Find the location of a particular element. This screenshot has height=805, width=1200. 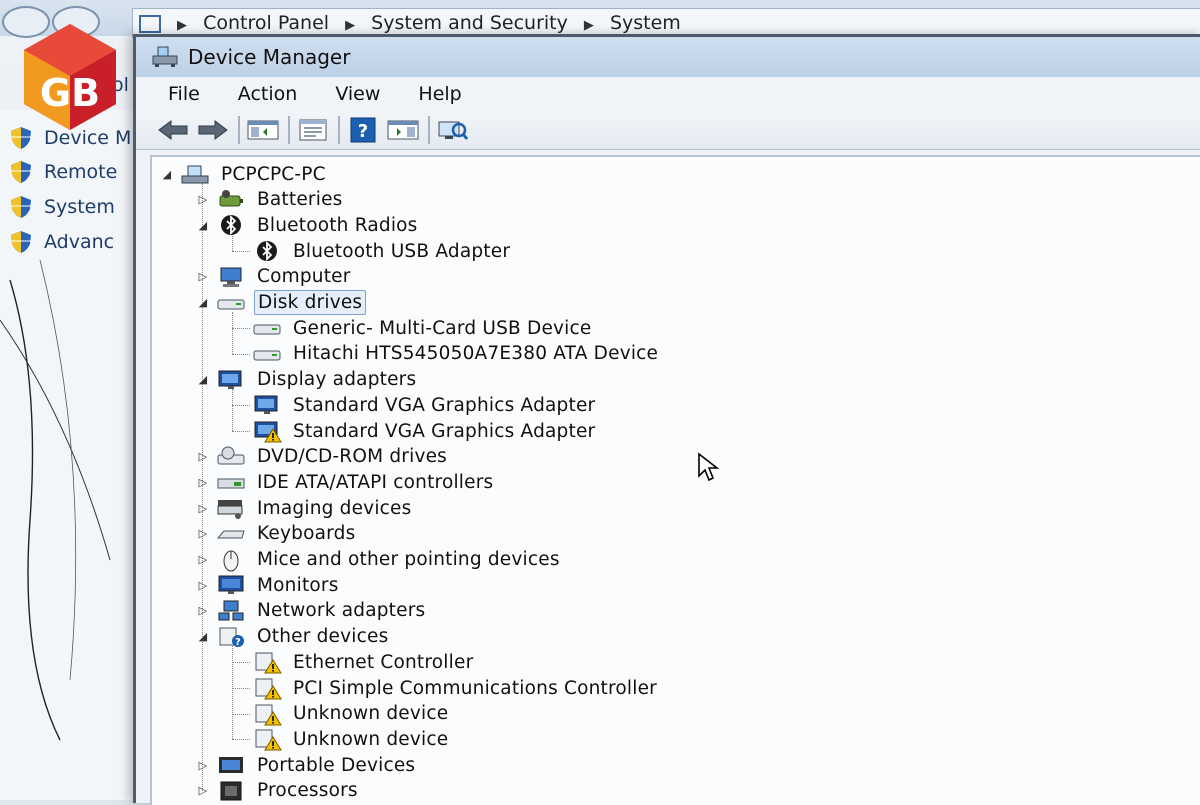

tree-category-row: ▷ Imaging devices is located at coordinates (305, 508).